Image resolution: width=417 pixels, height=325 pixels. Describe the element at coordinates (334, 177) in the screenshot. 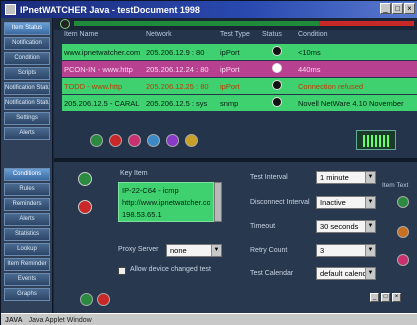

I see `test-interval-value: 1 minute` at that location.